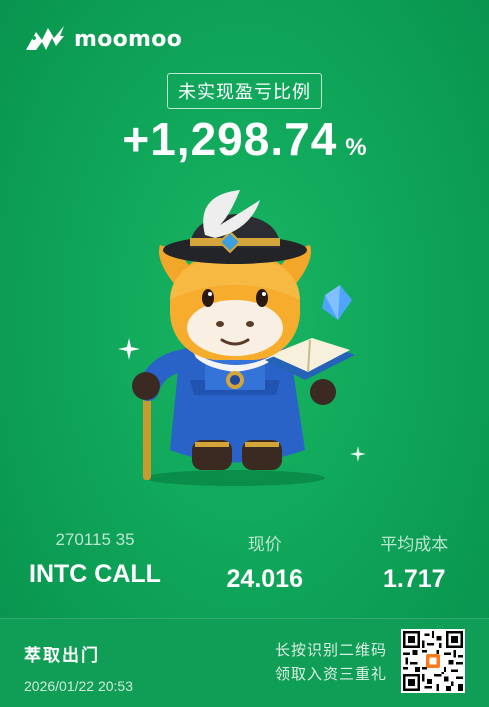 This screenshot has height=707, width=489. I want to click on brand-logo: moomoo, so click(103, 39).